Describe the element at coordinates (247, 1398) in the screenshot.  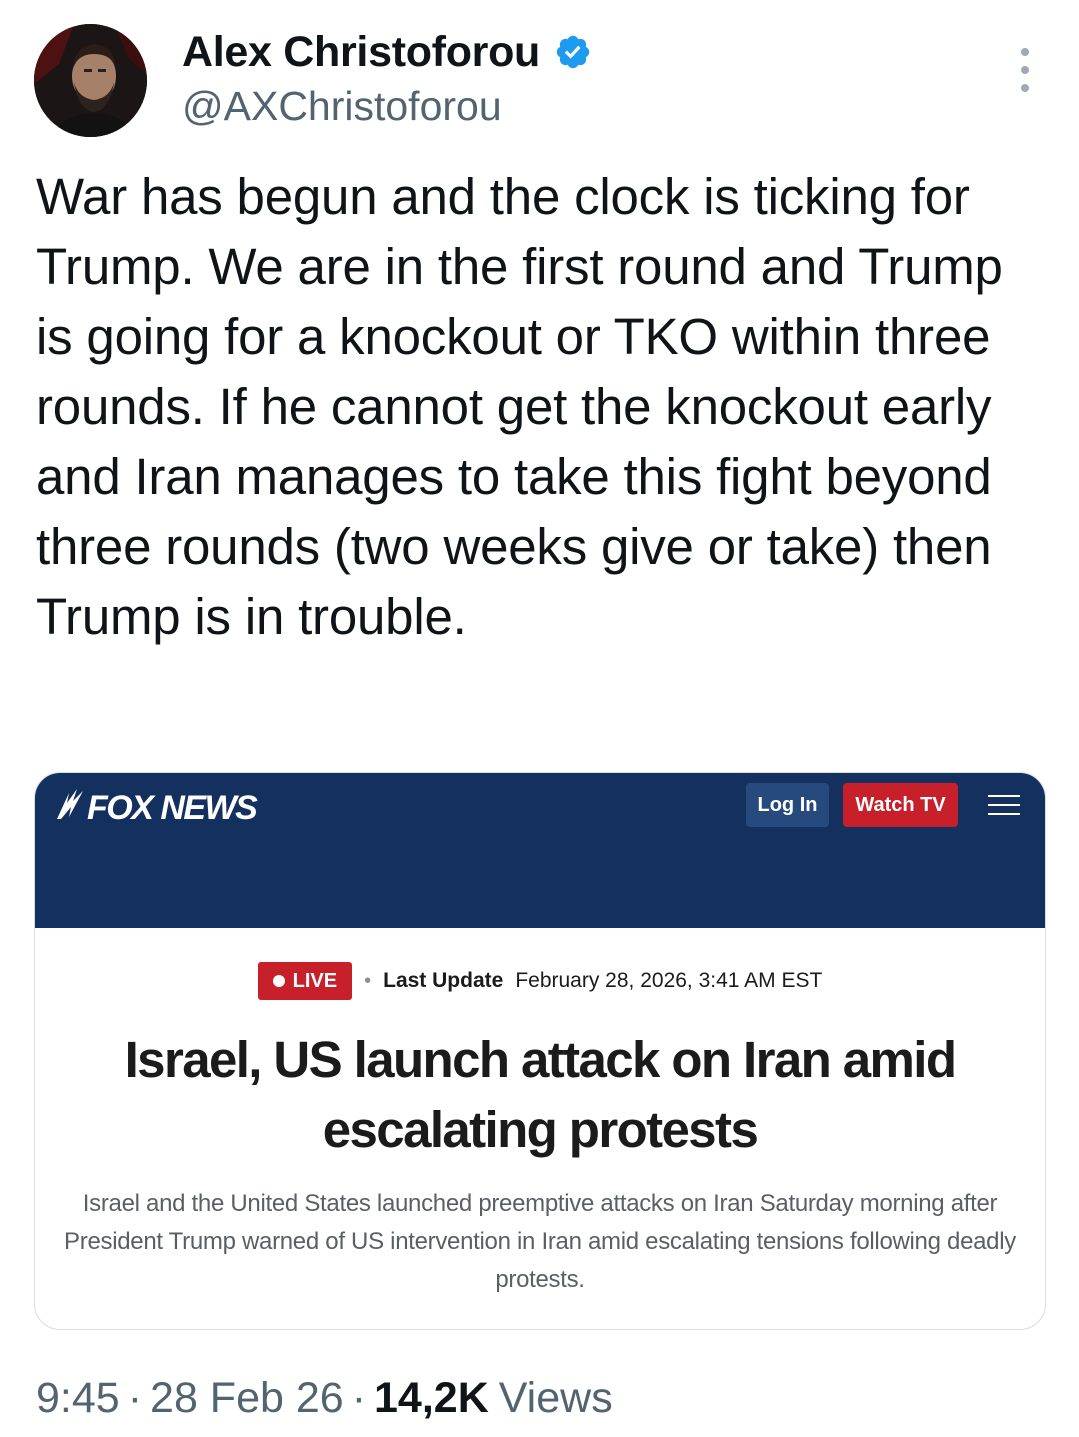
I see `tweet-date: 28 Feb 26` at that location.